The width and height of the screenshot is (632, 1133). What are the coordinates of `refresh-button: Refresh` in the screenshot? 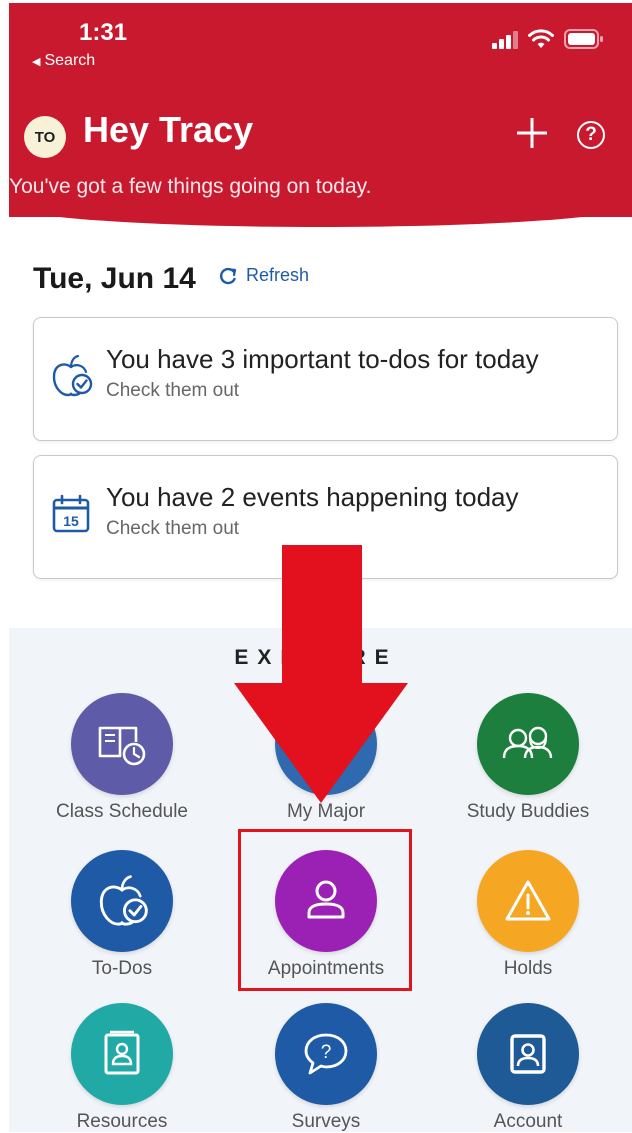 It's located at (263, 275).